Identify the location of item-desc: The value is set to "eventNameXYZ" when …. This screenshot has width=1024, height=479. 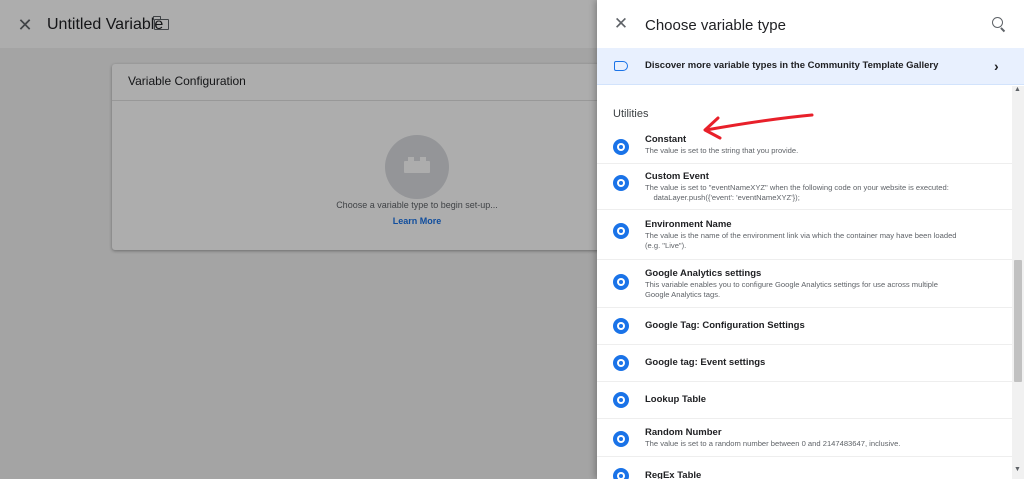
(797, 192).